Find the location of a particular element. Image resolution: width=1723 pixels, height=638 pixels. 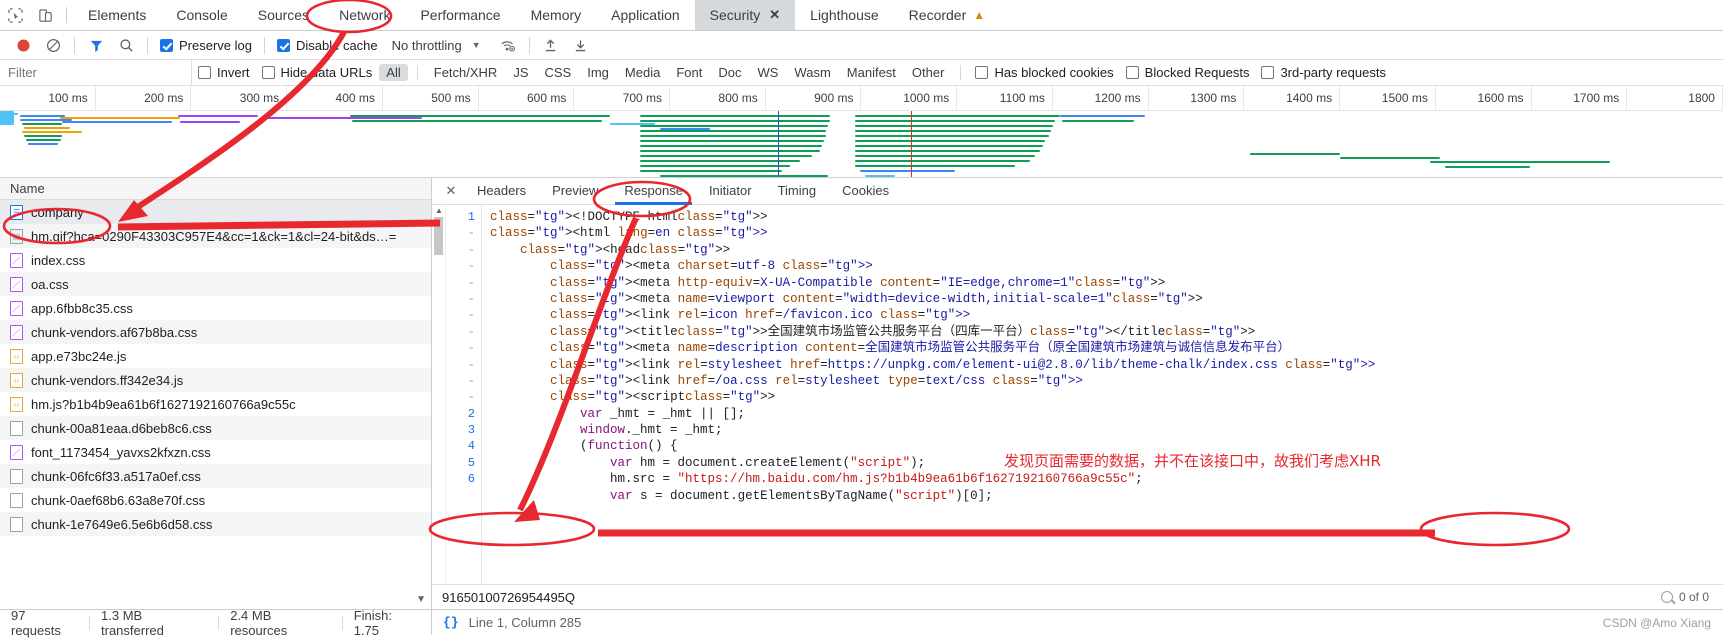

filter-type-img: Img is located at coordinates (598, 72).